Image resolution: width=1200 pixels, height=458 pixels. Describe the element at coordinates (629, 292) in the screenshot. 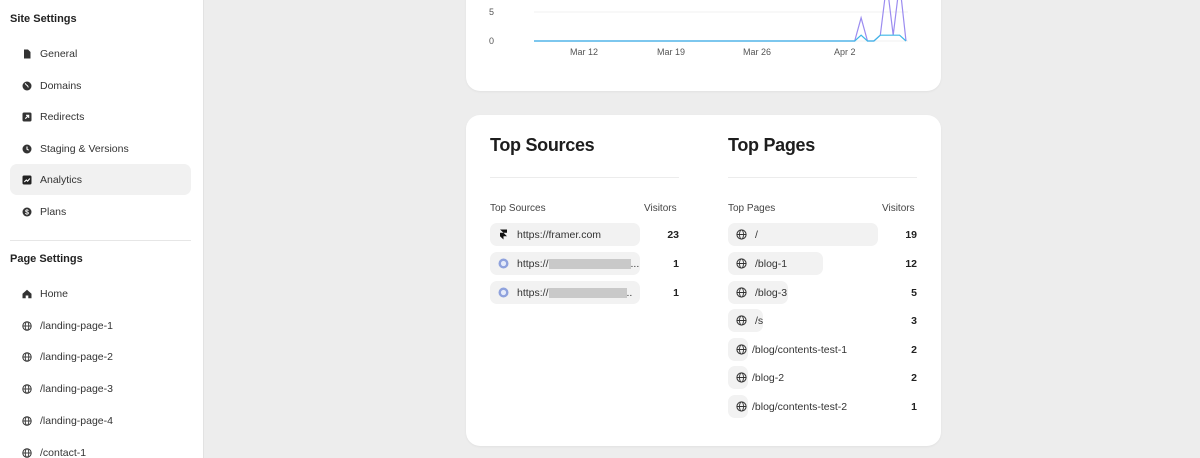

I see `source-label-suffix: ..` at that location.